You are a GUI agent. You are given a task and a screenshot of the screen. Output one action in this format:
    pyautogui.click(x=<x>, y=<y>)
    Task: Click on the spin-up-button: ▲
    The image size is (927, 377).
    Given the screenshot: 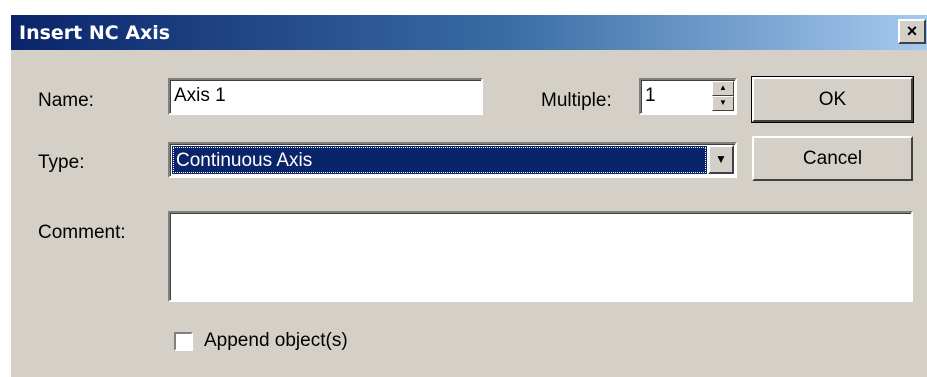 What is the action you would take?
    pyautogui.click(x=723, y=88)
    